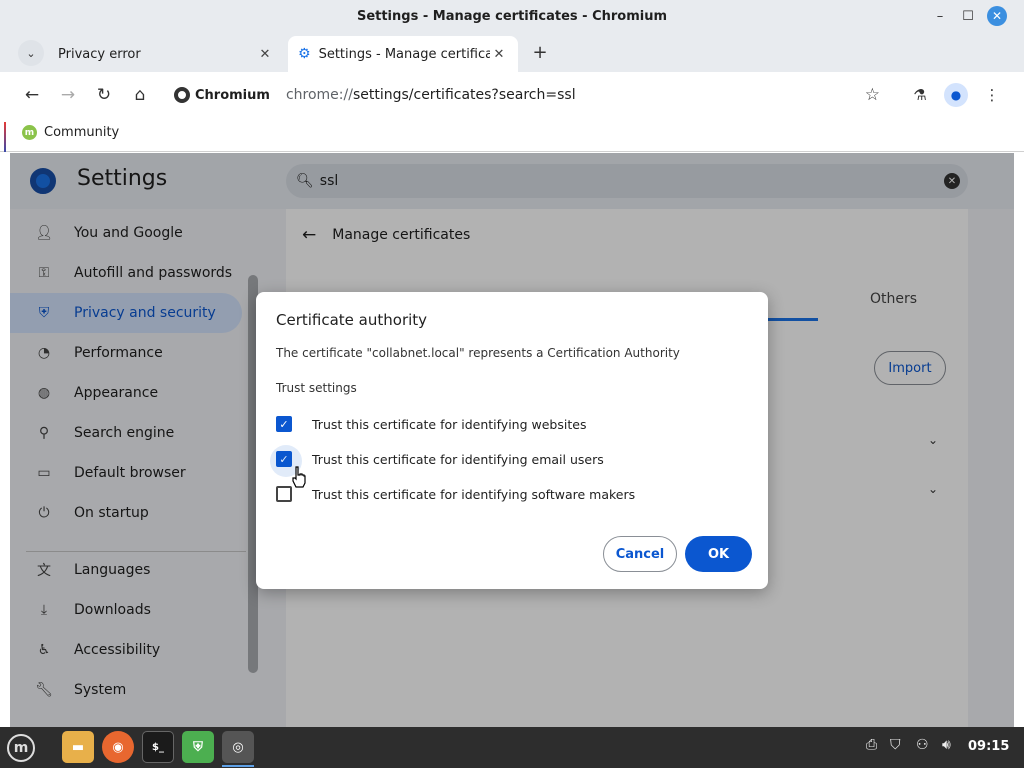  Describe the element at coordinates (989, 746) in the screenshot. I see `clock: 09:15` at that location.